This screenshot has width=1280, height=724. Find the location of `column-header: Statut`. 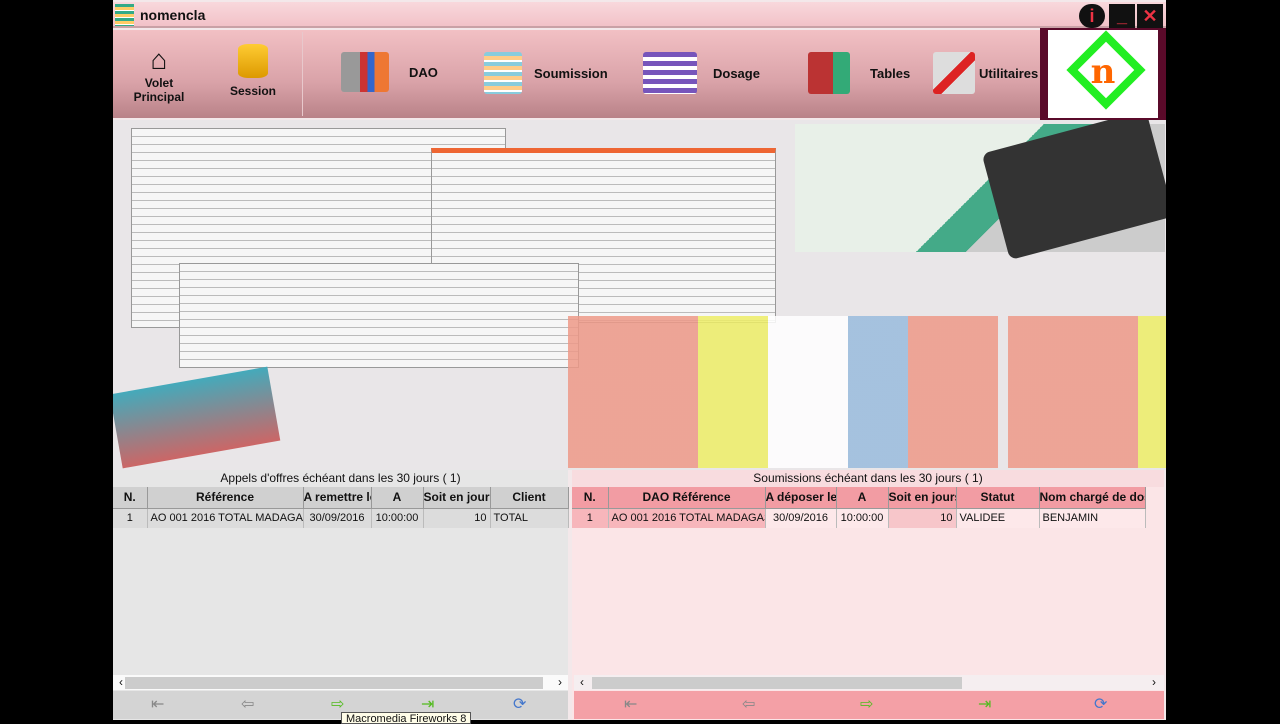

column-header: Statut is located at coordinates (998, 498).